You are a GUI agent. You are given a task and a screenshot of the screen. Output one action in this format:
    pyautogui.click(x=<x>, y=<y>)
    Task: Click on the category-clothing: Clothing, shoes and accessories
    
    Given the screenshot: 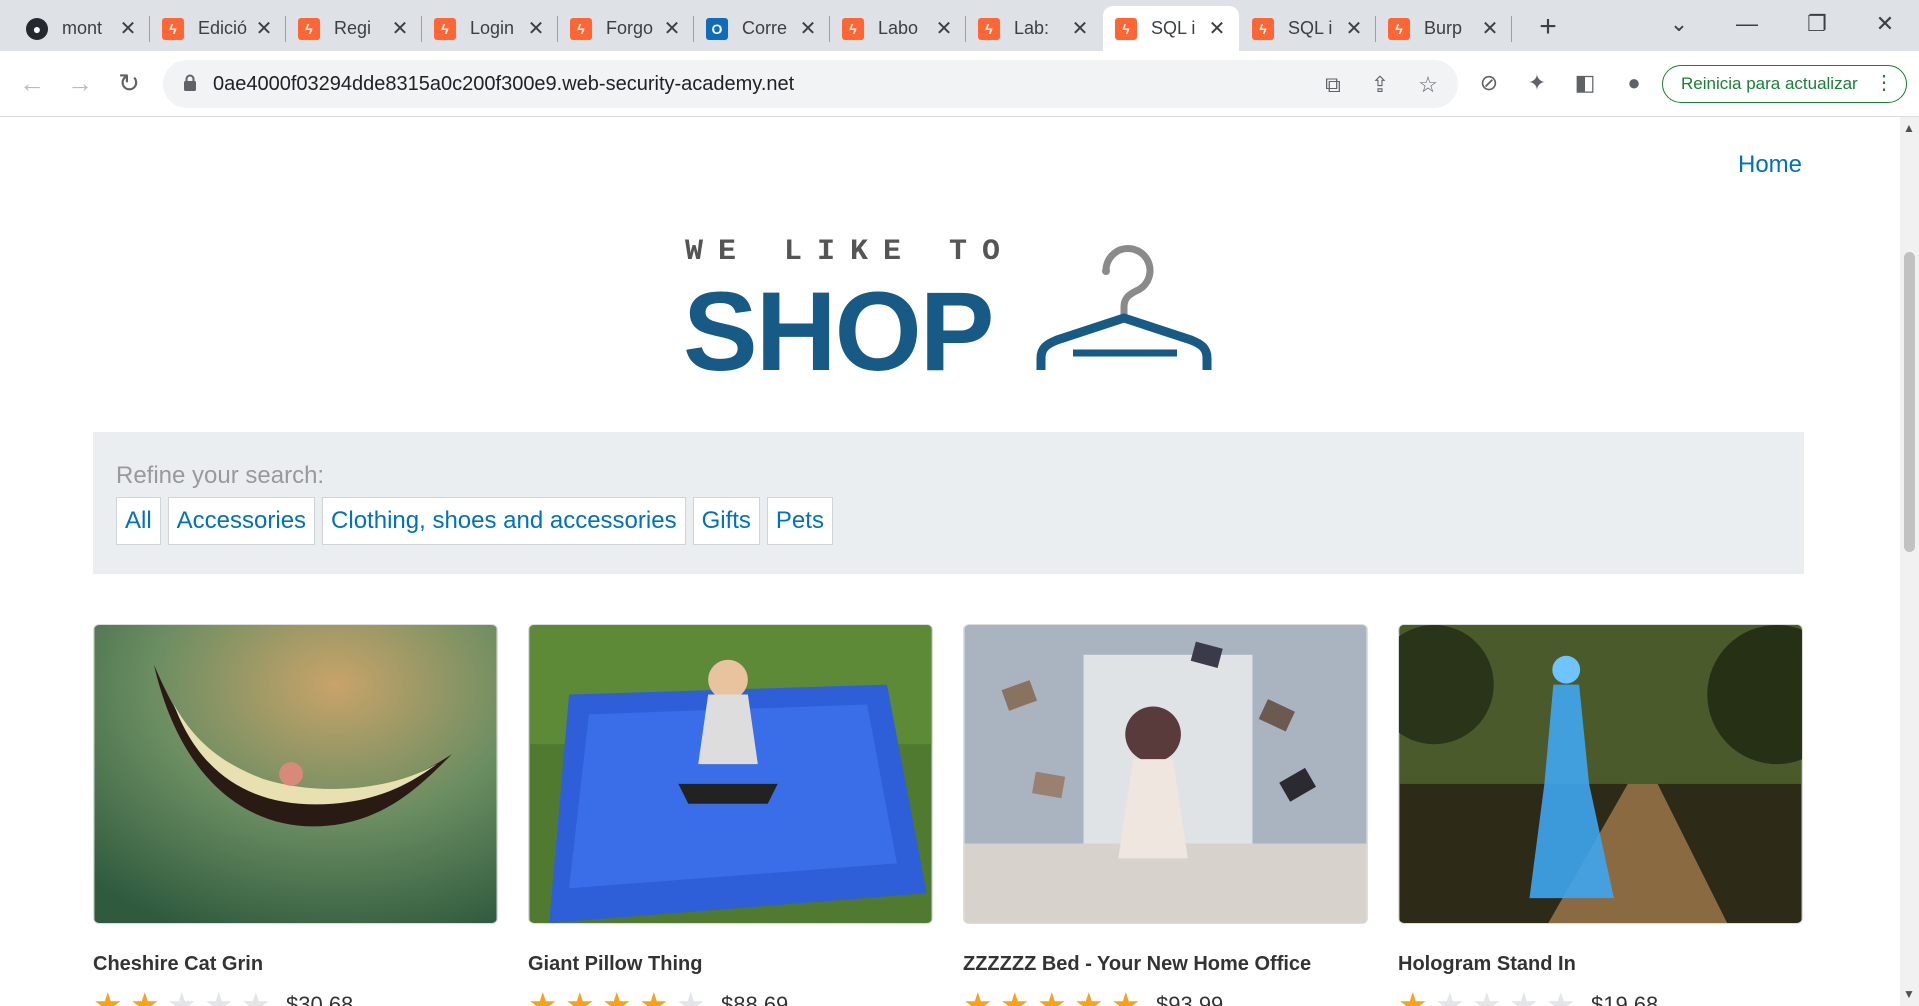 What is the action you would take?
    pyautogui.click(x=504, y=521)
    